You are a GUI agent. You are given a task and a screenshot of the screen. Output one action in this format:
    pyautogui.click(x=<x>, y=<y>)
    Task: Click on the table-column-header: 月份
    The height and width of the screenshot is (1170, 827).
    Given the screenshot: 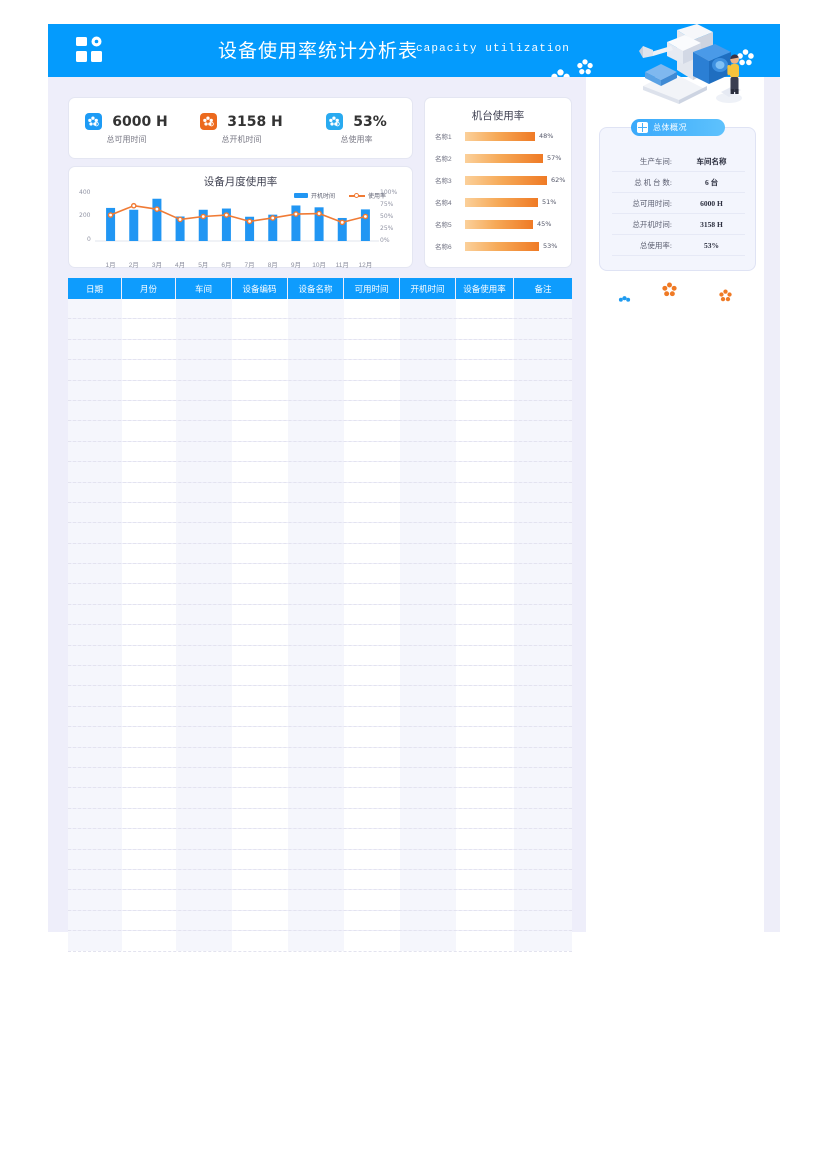 What is the action you would take?
    pyautogui.click(x=149, y=288)
    